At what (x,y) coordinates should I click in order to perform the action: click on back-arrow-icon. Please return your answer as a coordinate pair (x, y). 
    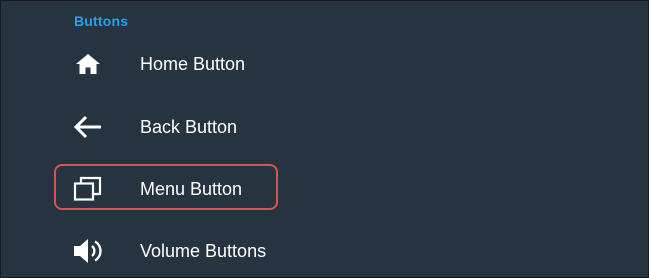
    Looking at the image, I should click on (88, 127).